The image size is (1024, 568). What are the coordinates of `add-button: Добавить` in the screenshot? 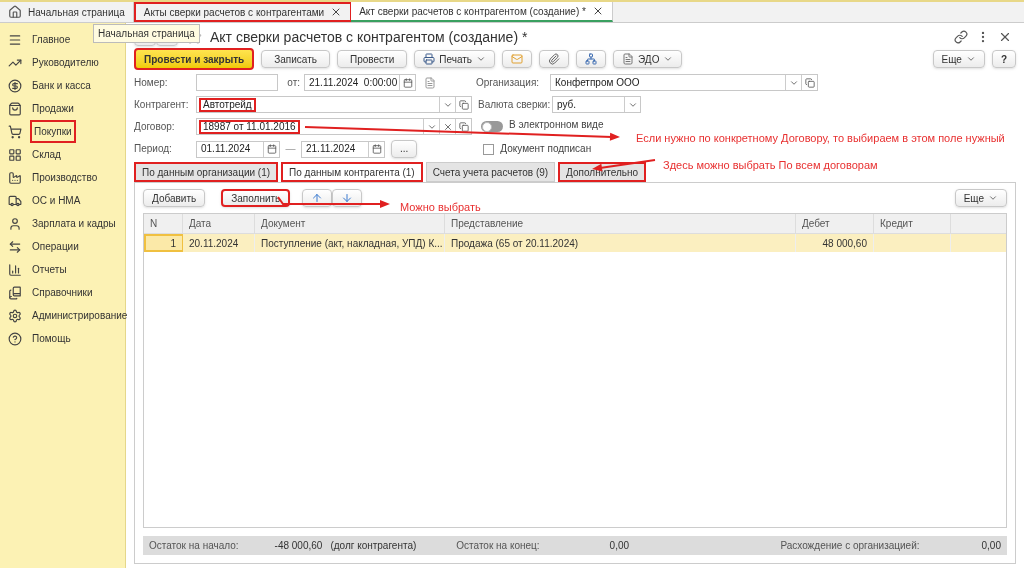 It's located at (174, 198).